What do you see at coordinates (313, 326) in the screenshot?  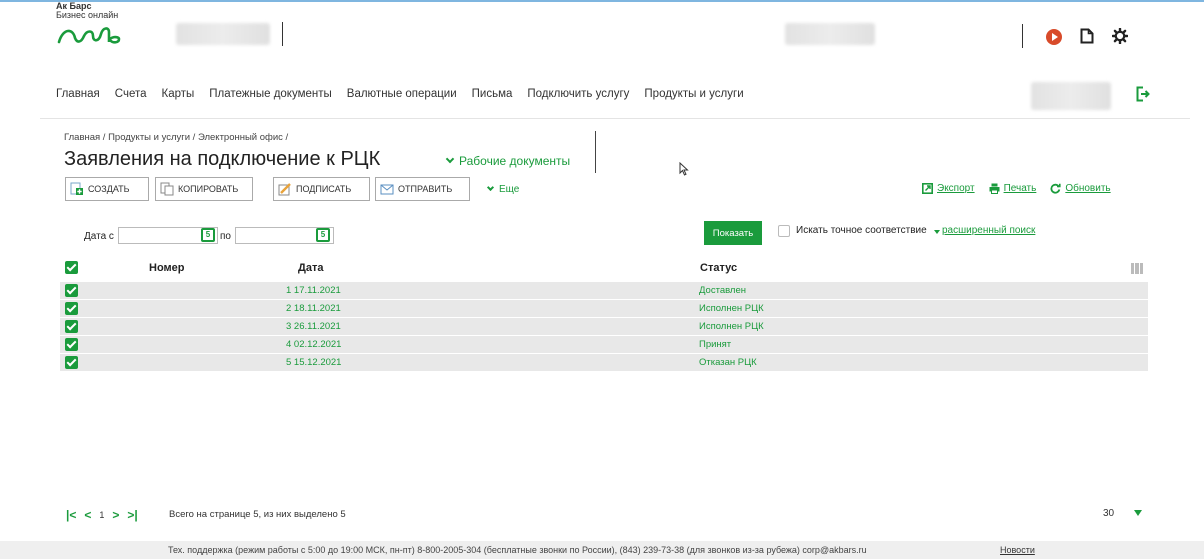 I see `row-number-date: 3 26.11.2021` at bounding box center [313, 326].